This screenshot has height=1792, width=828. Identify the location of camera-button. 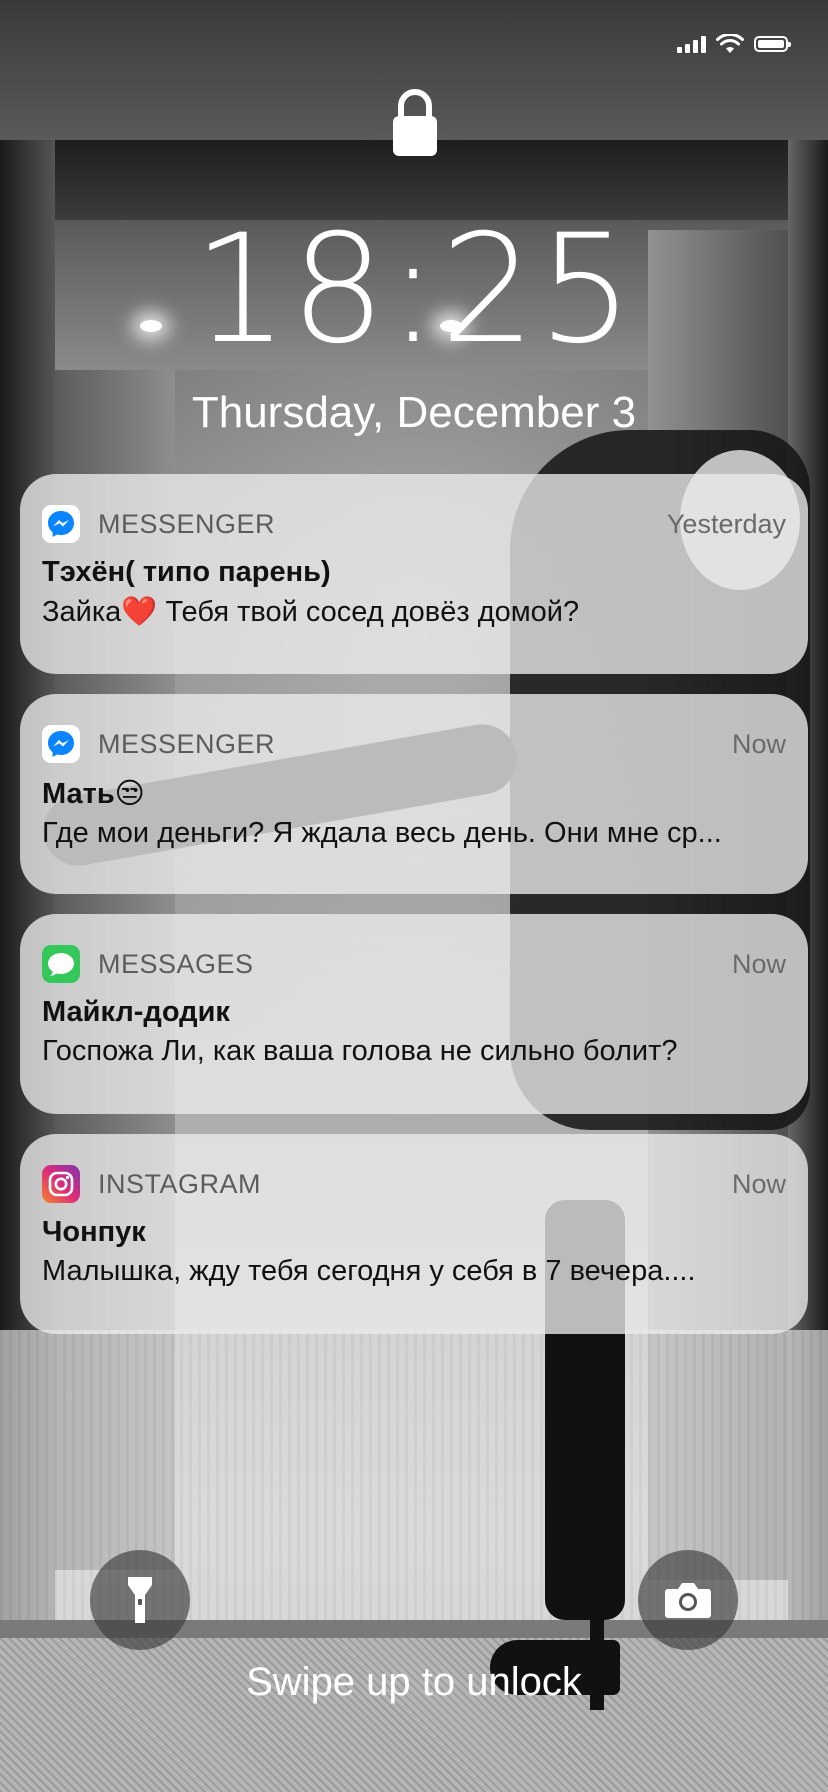
(688, 1600).